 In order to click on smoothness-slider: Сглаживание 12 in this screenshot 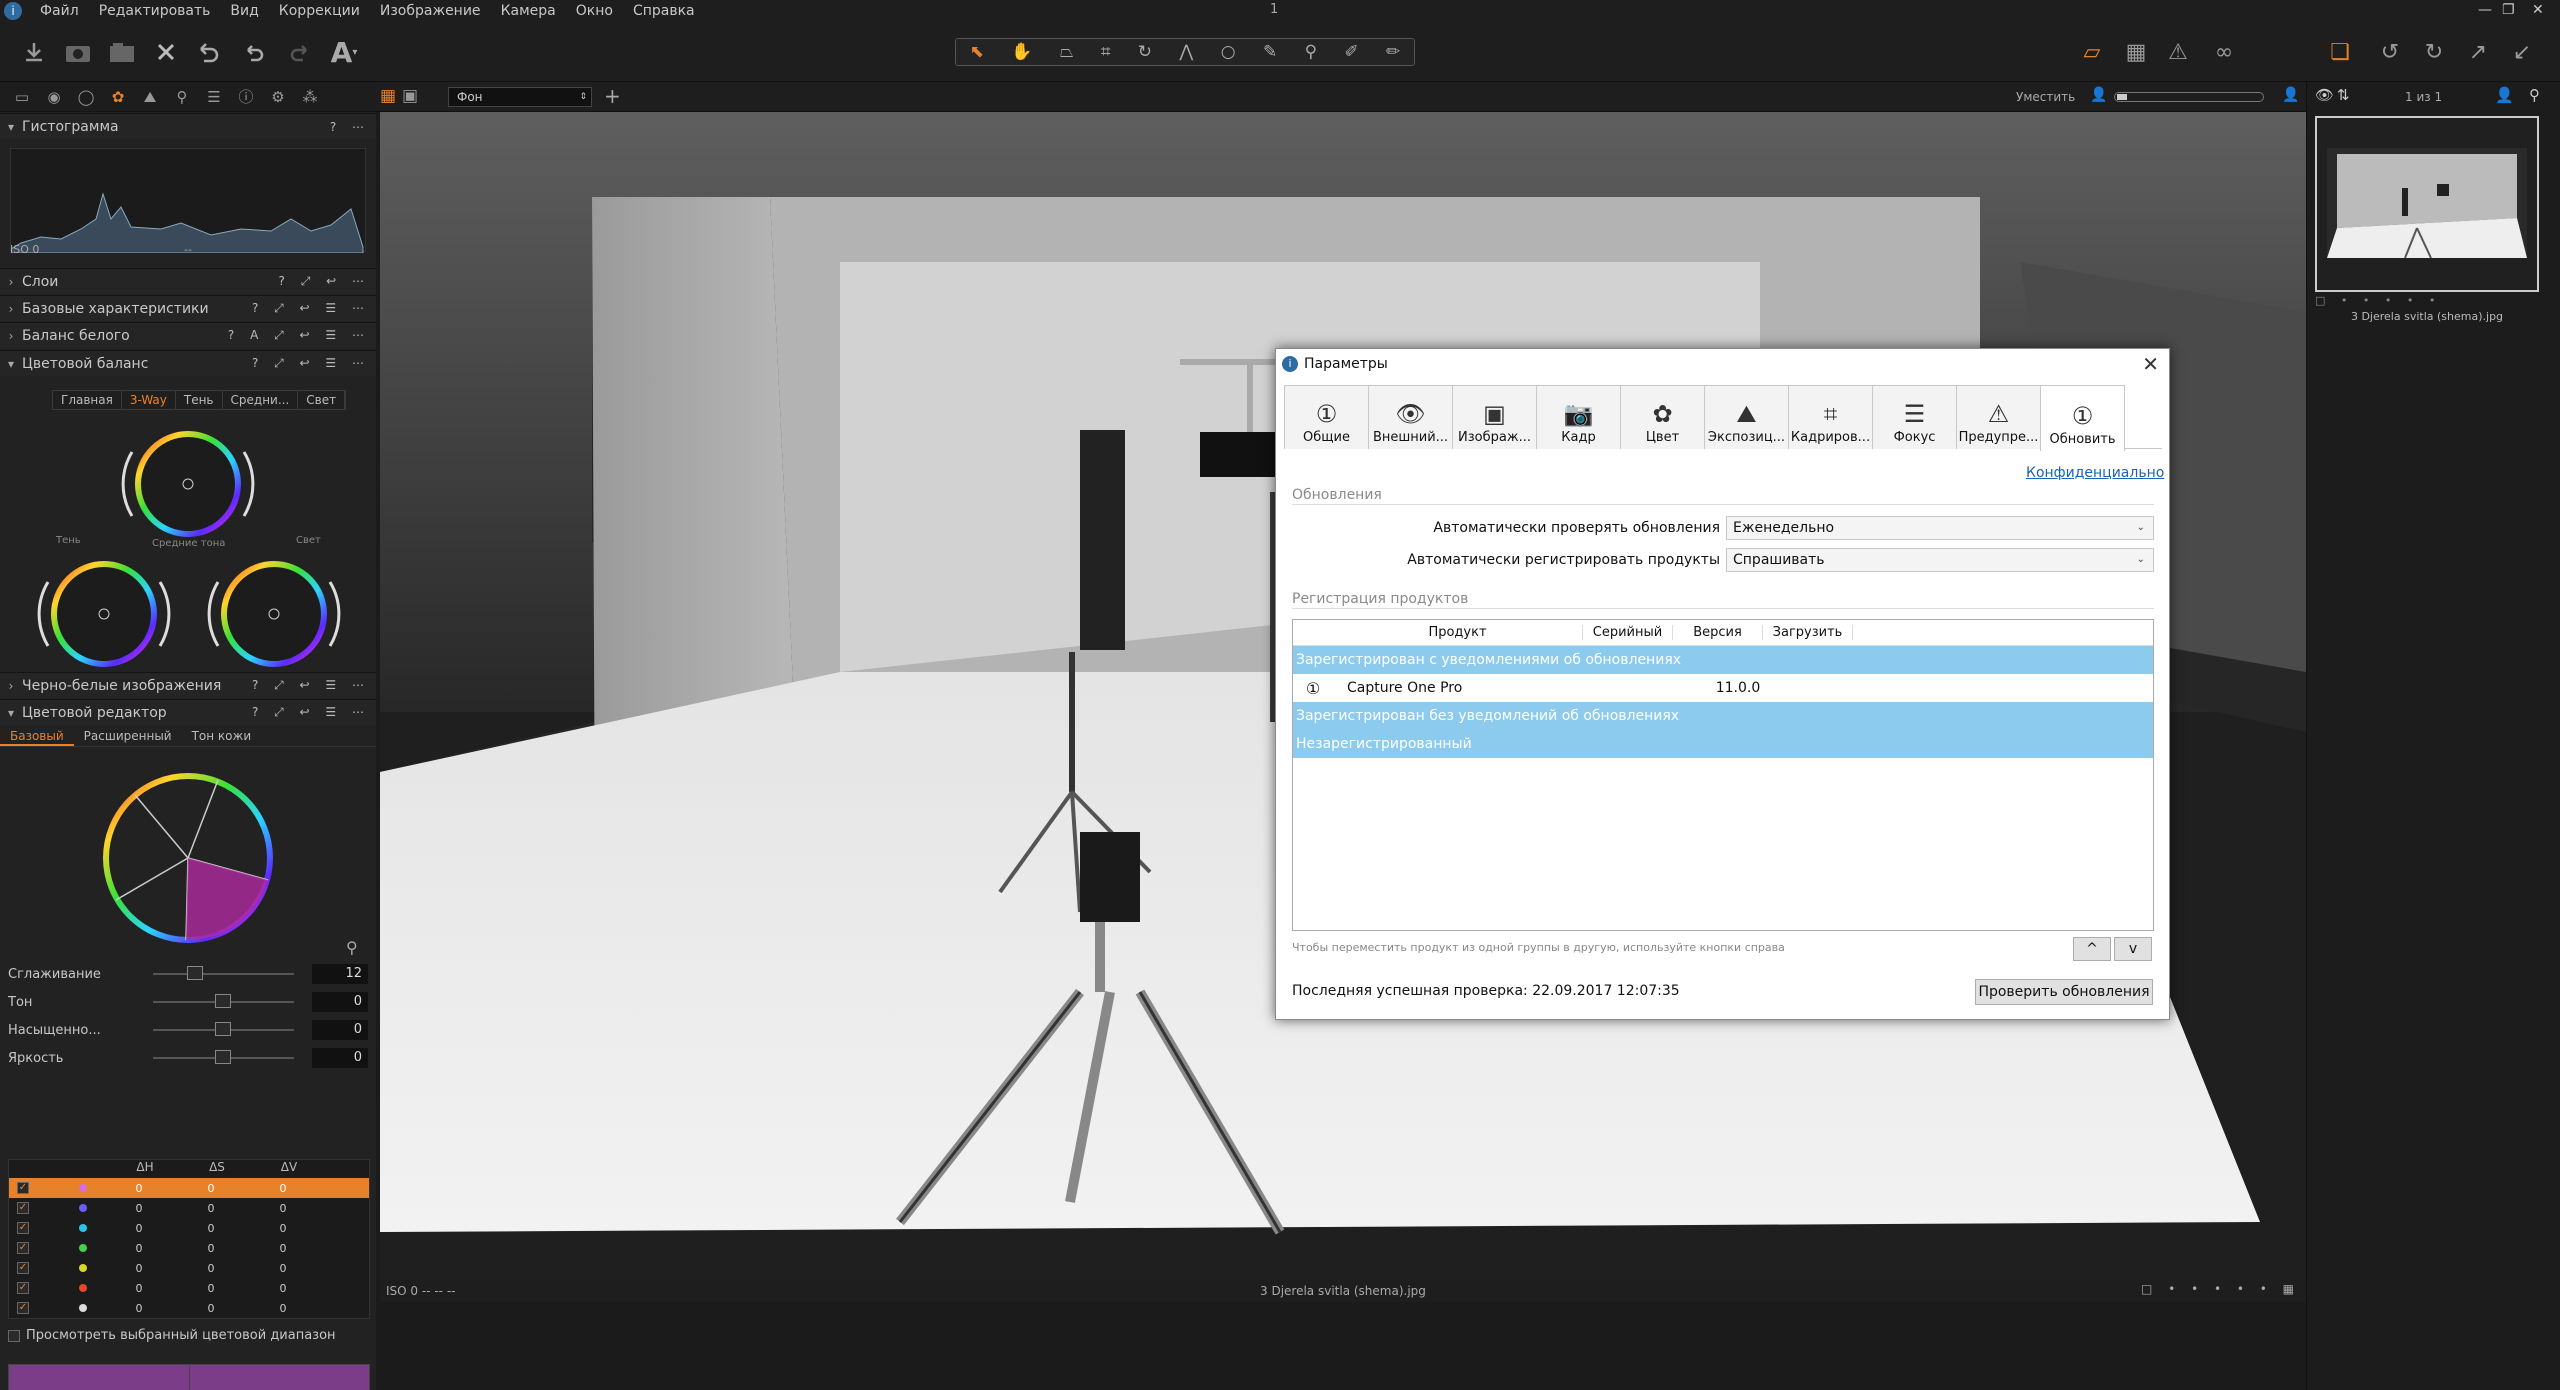, I will do `click(188, 974)`.